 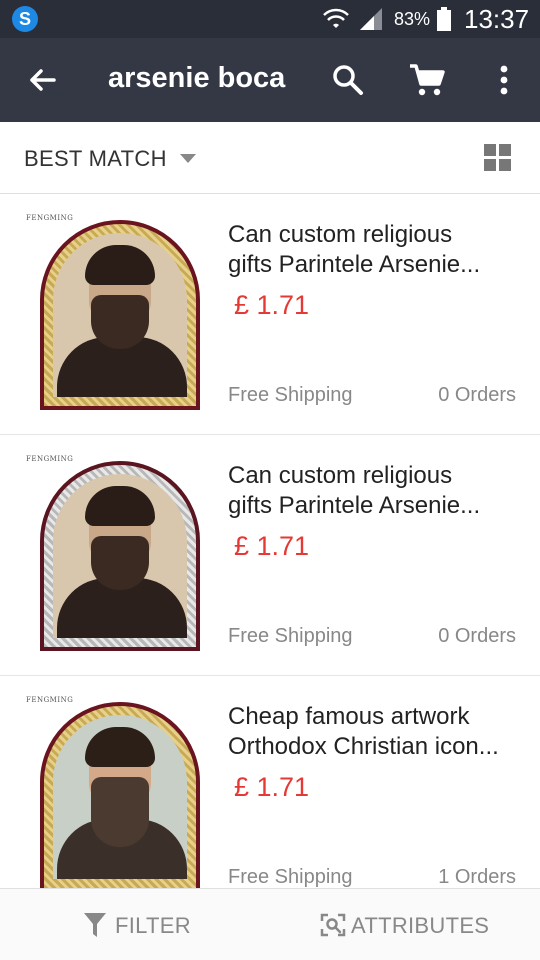 What do you see at coordinates (412, 19) in the screenshot?
I see `battery-percent: 83%` at bounding box center [412, 19].